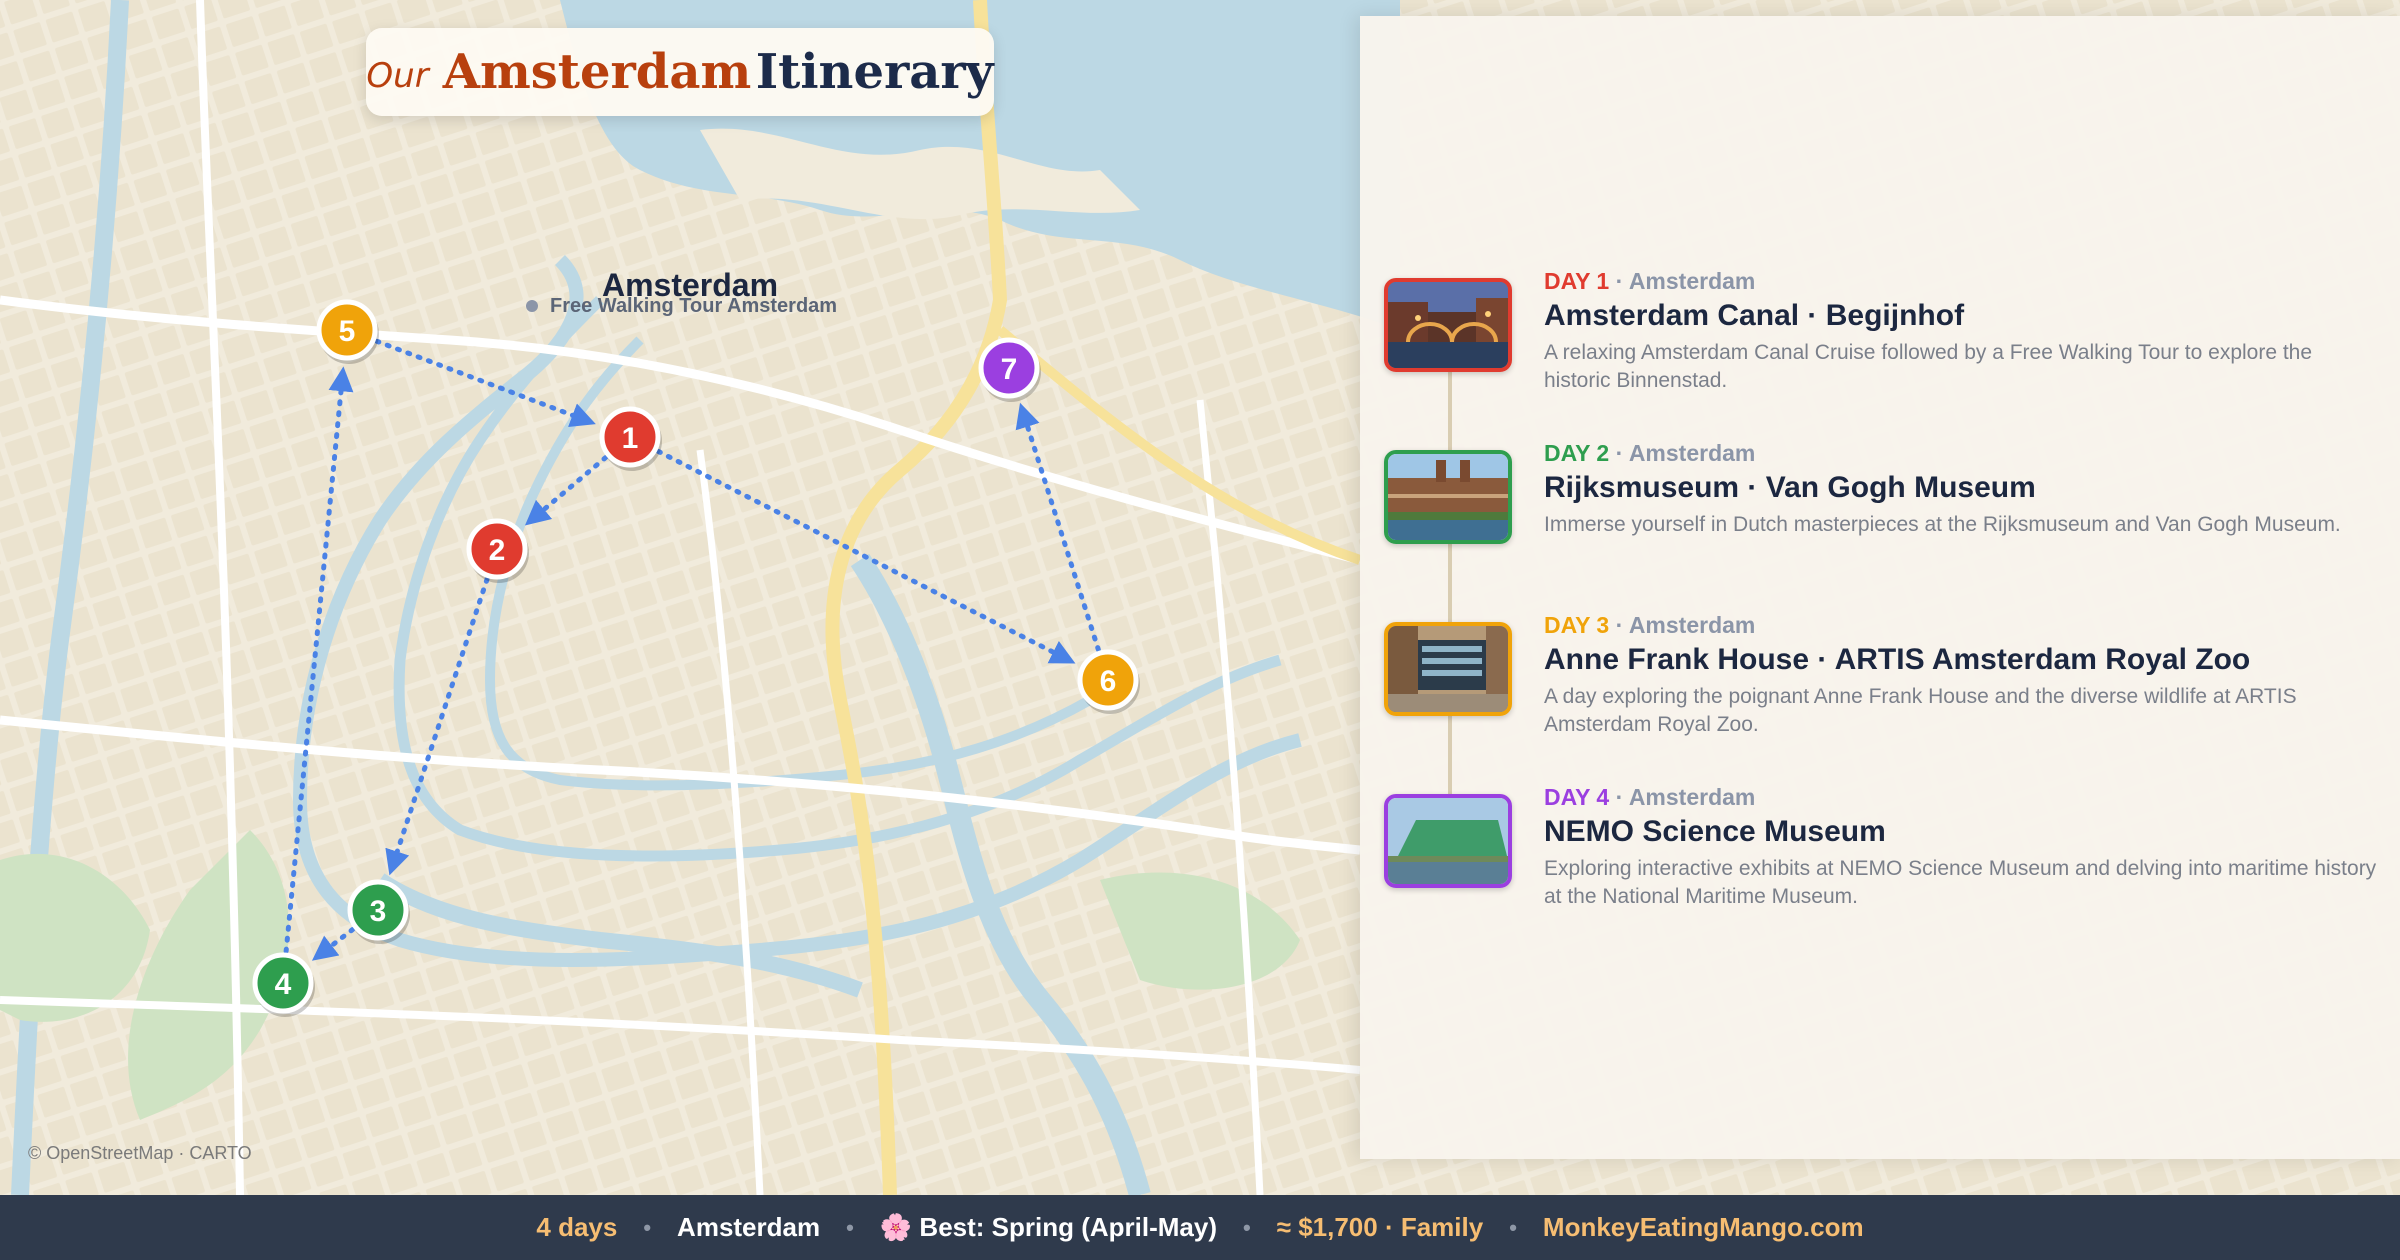  Describe the element at coordinates (749, 1227) in the screenshot. I see `footer-city: Amsterdam` at that location.